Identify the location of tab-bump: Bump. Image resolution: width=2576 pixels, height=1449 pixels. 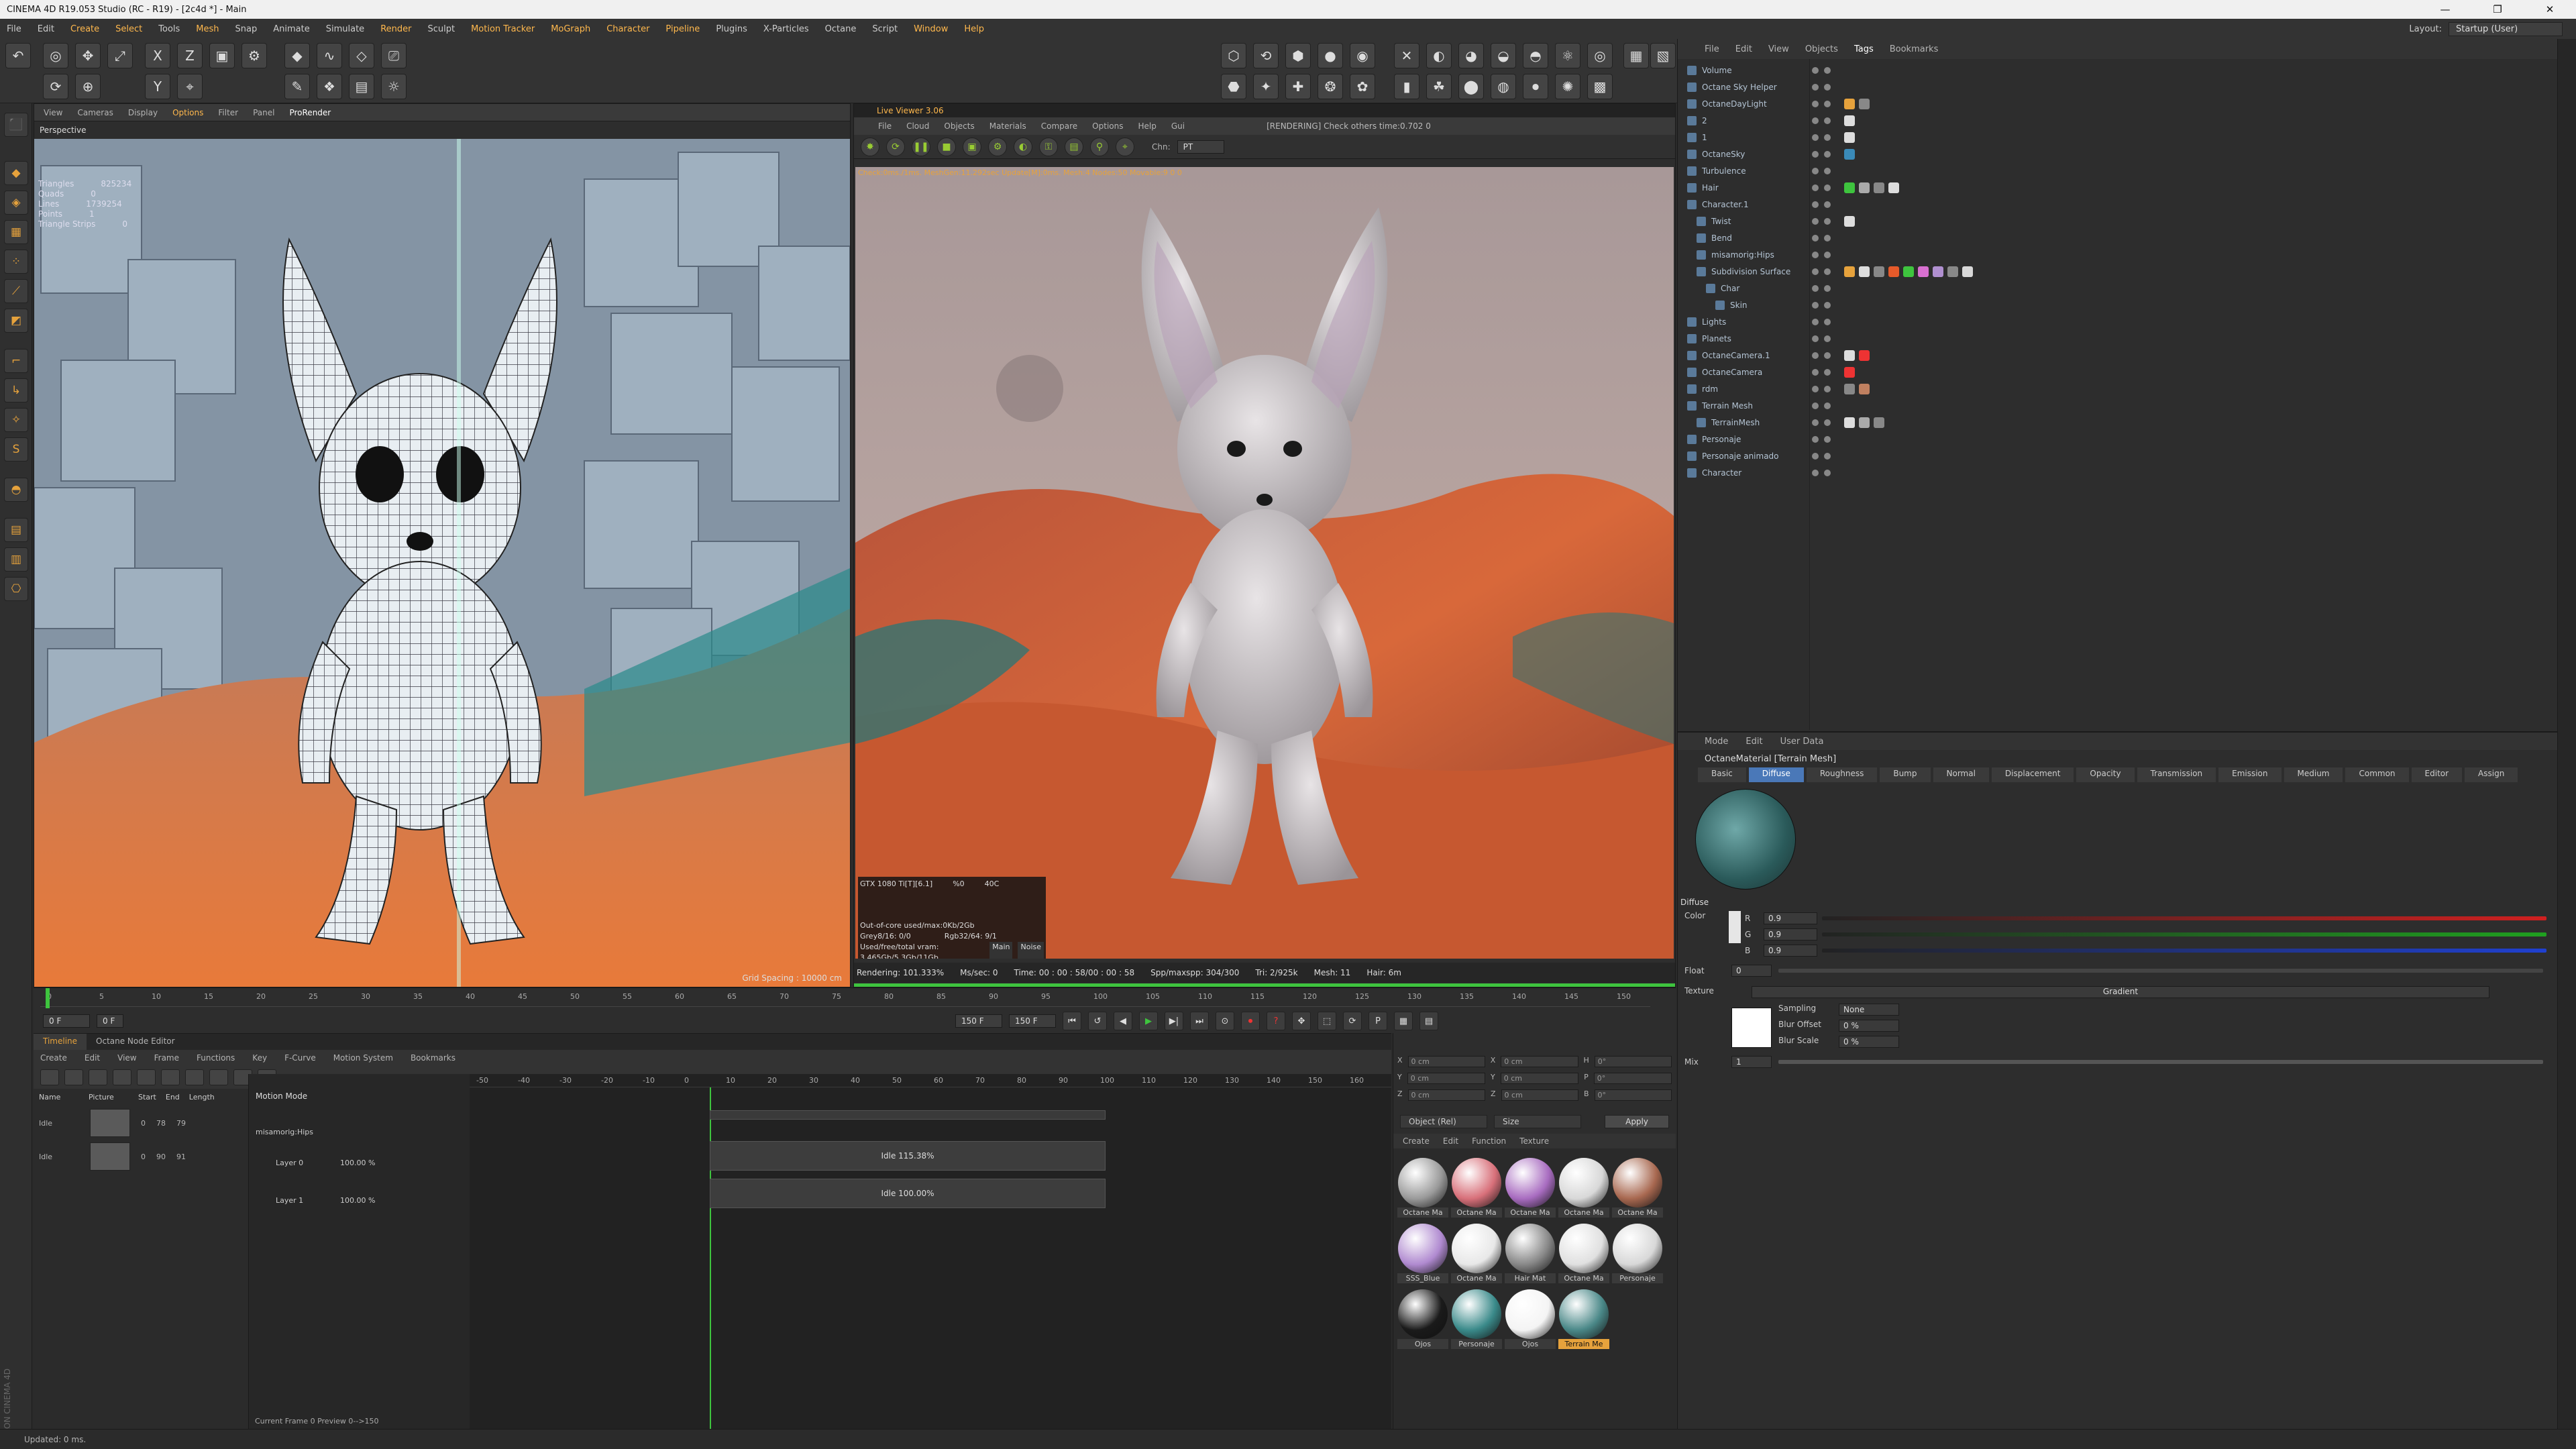
(1905, 774).